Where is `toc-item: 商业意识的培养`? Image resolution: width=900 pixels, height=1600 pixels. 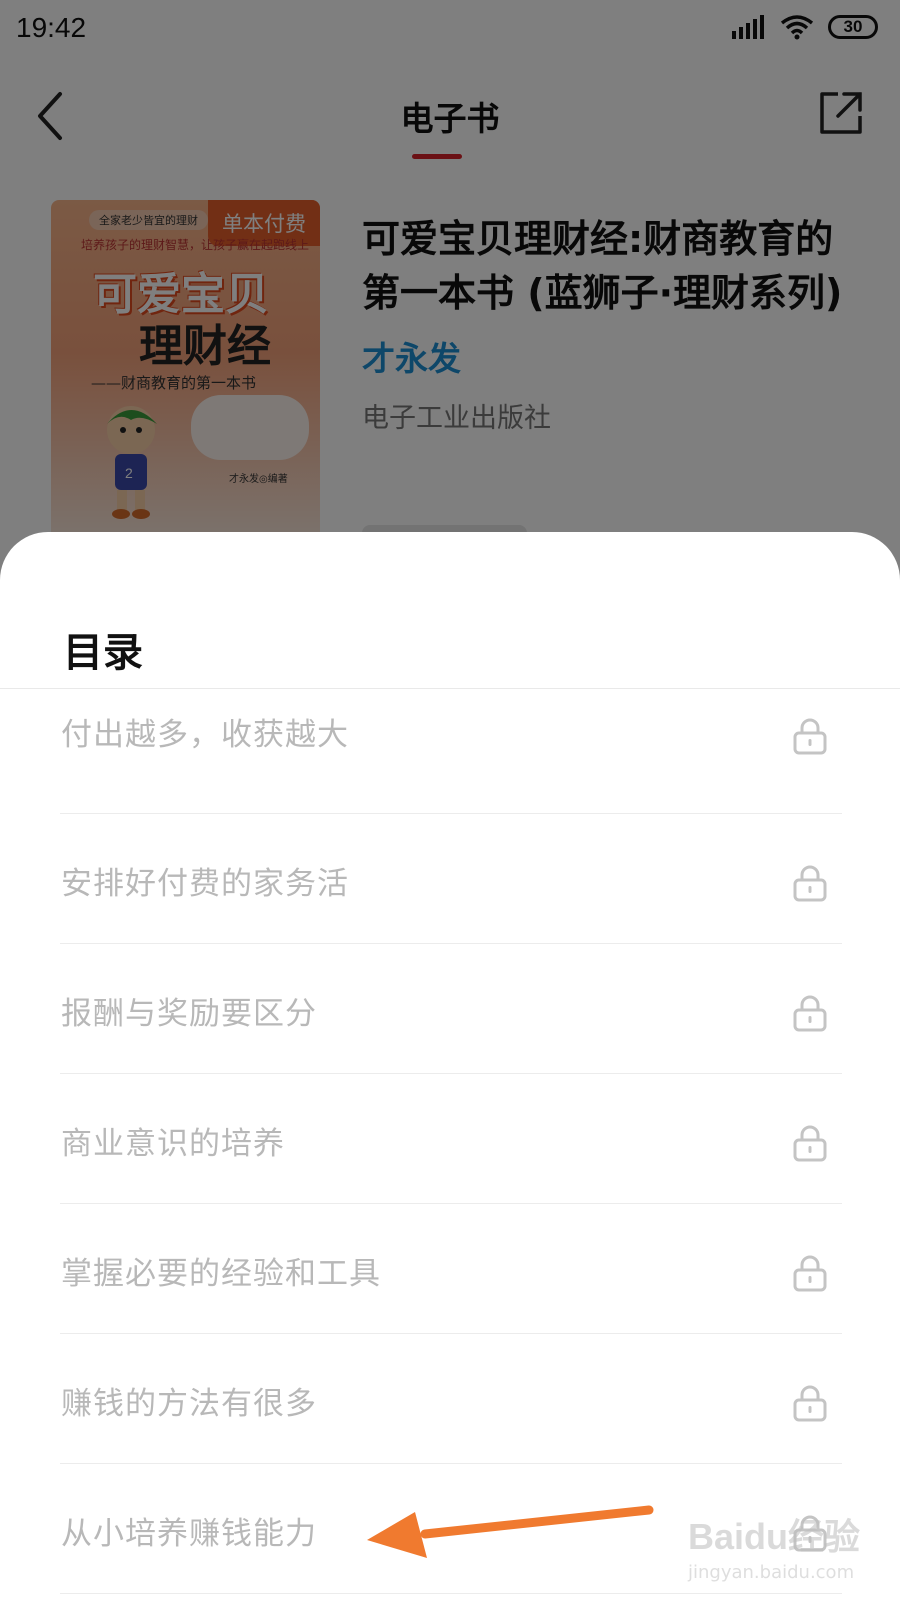 toc-item: 商业意识的培养 is located at coordinates (451, 1139).